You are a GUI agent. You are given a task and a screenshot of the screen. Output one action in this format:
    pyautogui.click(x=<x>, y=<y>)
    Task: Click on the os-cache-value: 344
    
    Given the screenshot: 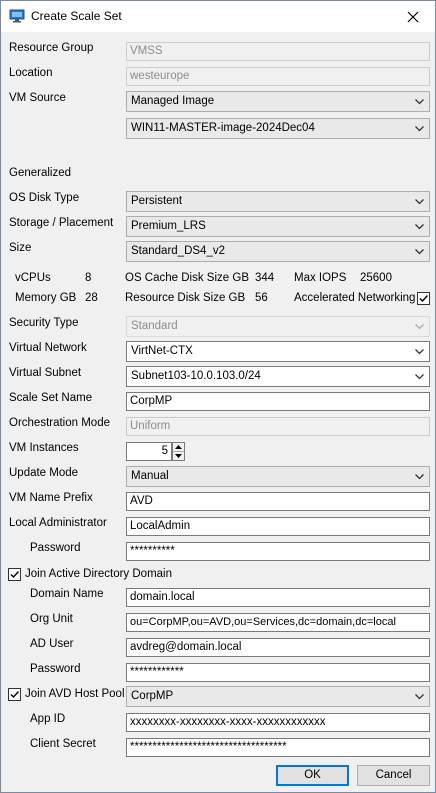 What is the action you would take?
    pyautogui.click(x=265, y=278)
    